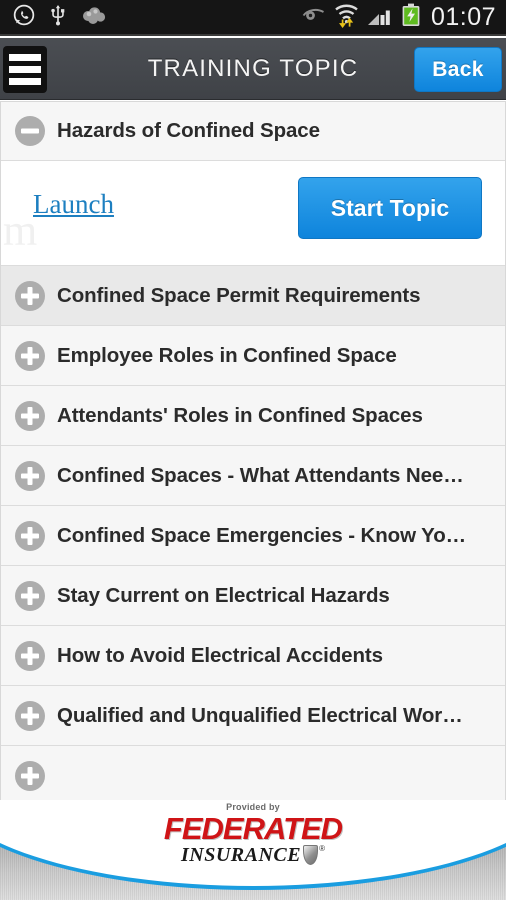 Image resolution: width=506 pixels, height=900 pixels. Describe the element at coordinates (390, 208) in the screenshot. I see `start-topic-button: Start Topic` at that location.